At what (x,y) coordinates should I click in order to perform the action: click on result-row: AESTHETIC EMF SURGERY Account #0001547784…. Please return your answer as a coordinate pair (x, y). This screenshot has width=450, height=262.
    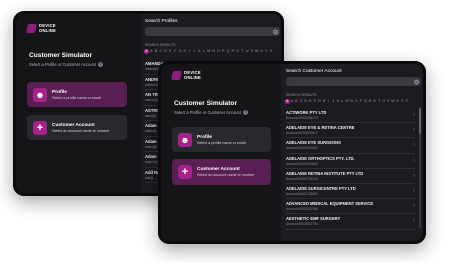
    Looking at the image, I should click on (350, 222).